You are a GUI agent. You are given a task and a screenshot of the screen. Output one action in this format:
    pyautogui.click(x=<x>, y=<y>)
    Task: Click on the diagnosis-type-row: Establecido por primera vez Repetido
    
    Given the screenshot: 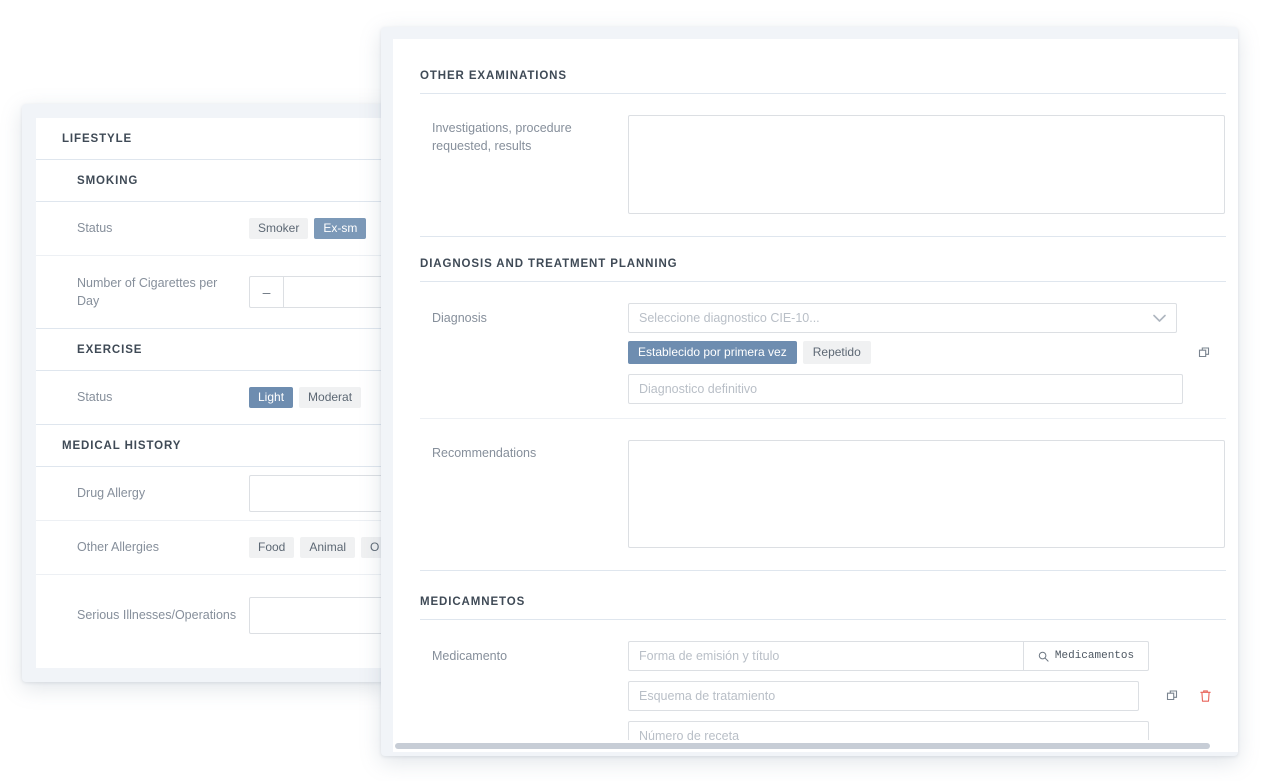 What is the action you would take?
    pyautogui.click(x=920, y=352)
    